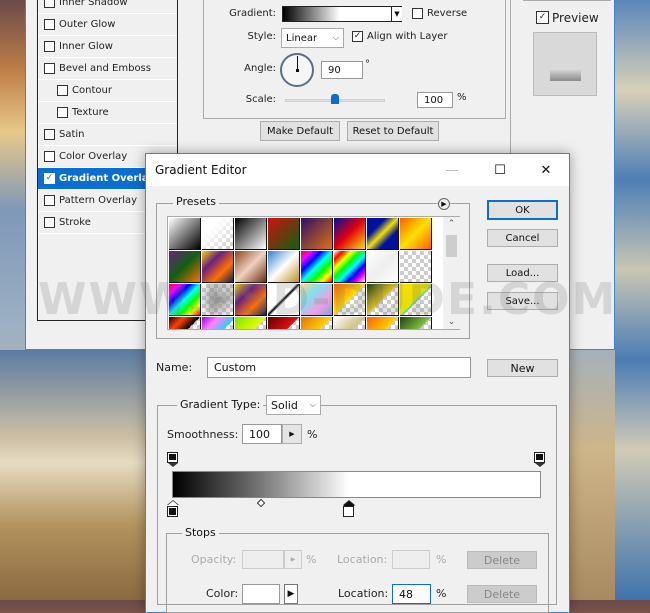  Describe the element at coordinates (293, 559) in the screenshot. I see `opacity-popup-arrow: ▶` at that location.